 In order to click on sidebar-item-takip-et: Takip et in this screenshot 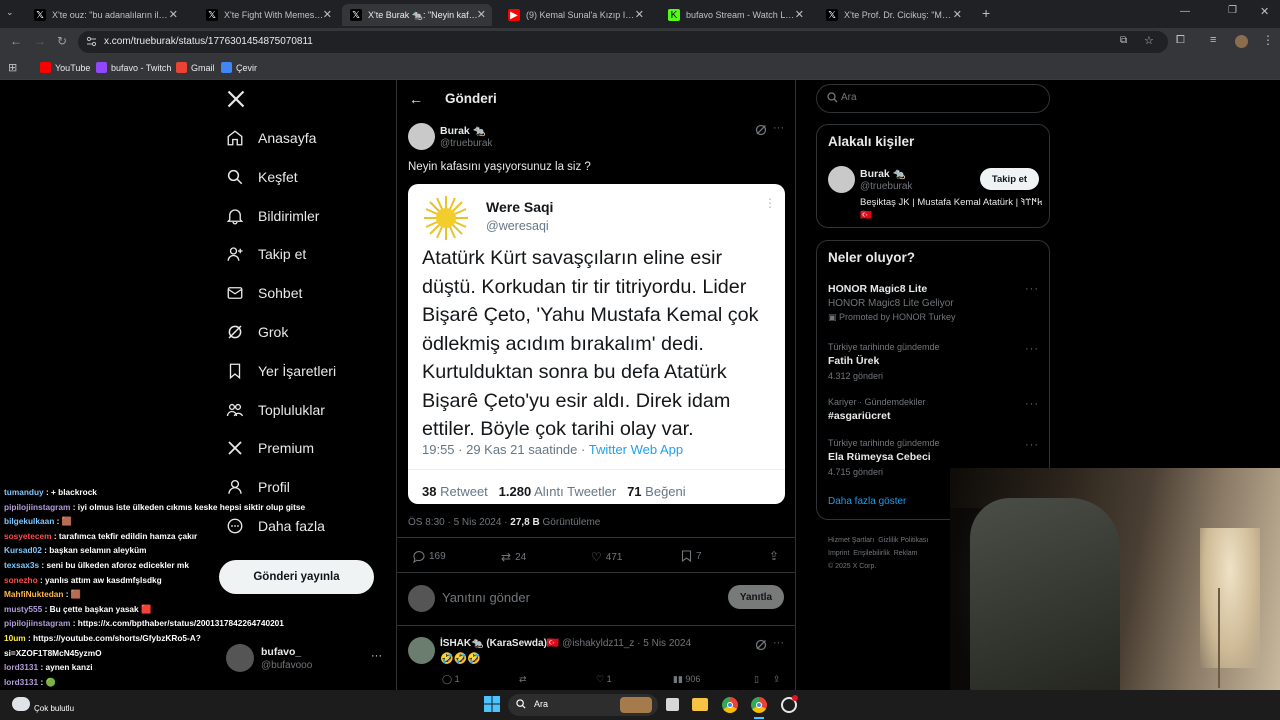, I will do `click(266, 254)`.